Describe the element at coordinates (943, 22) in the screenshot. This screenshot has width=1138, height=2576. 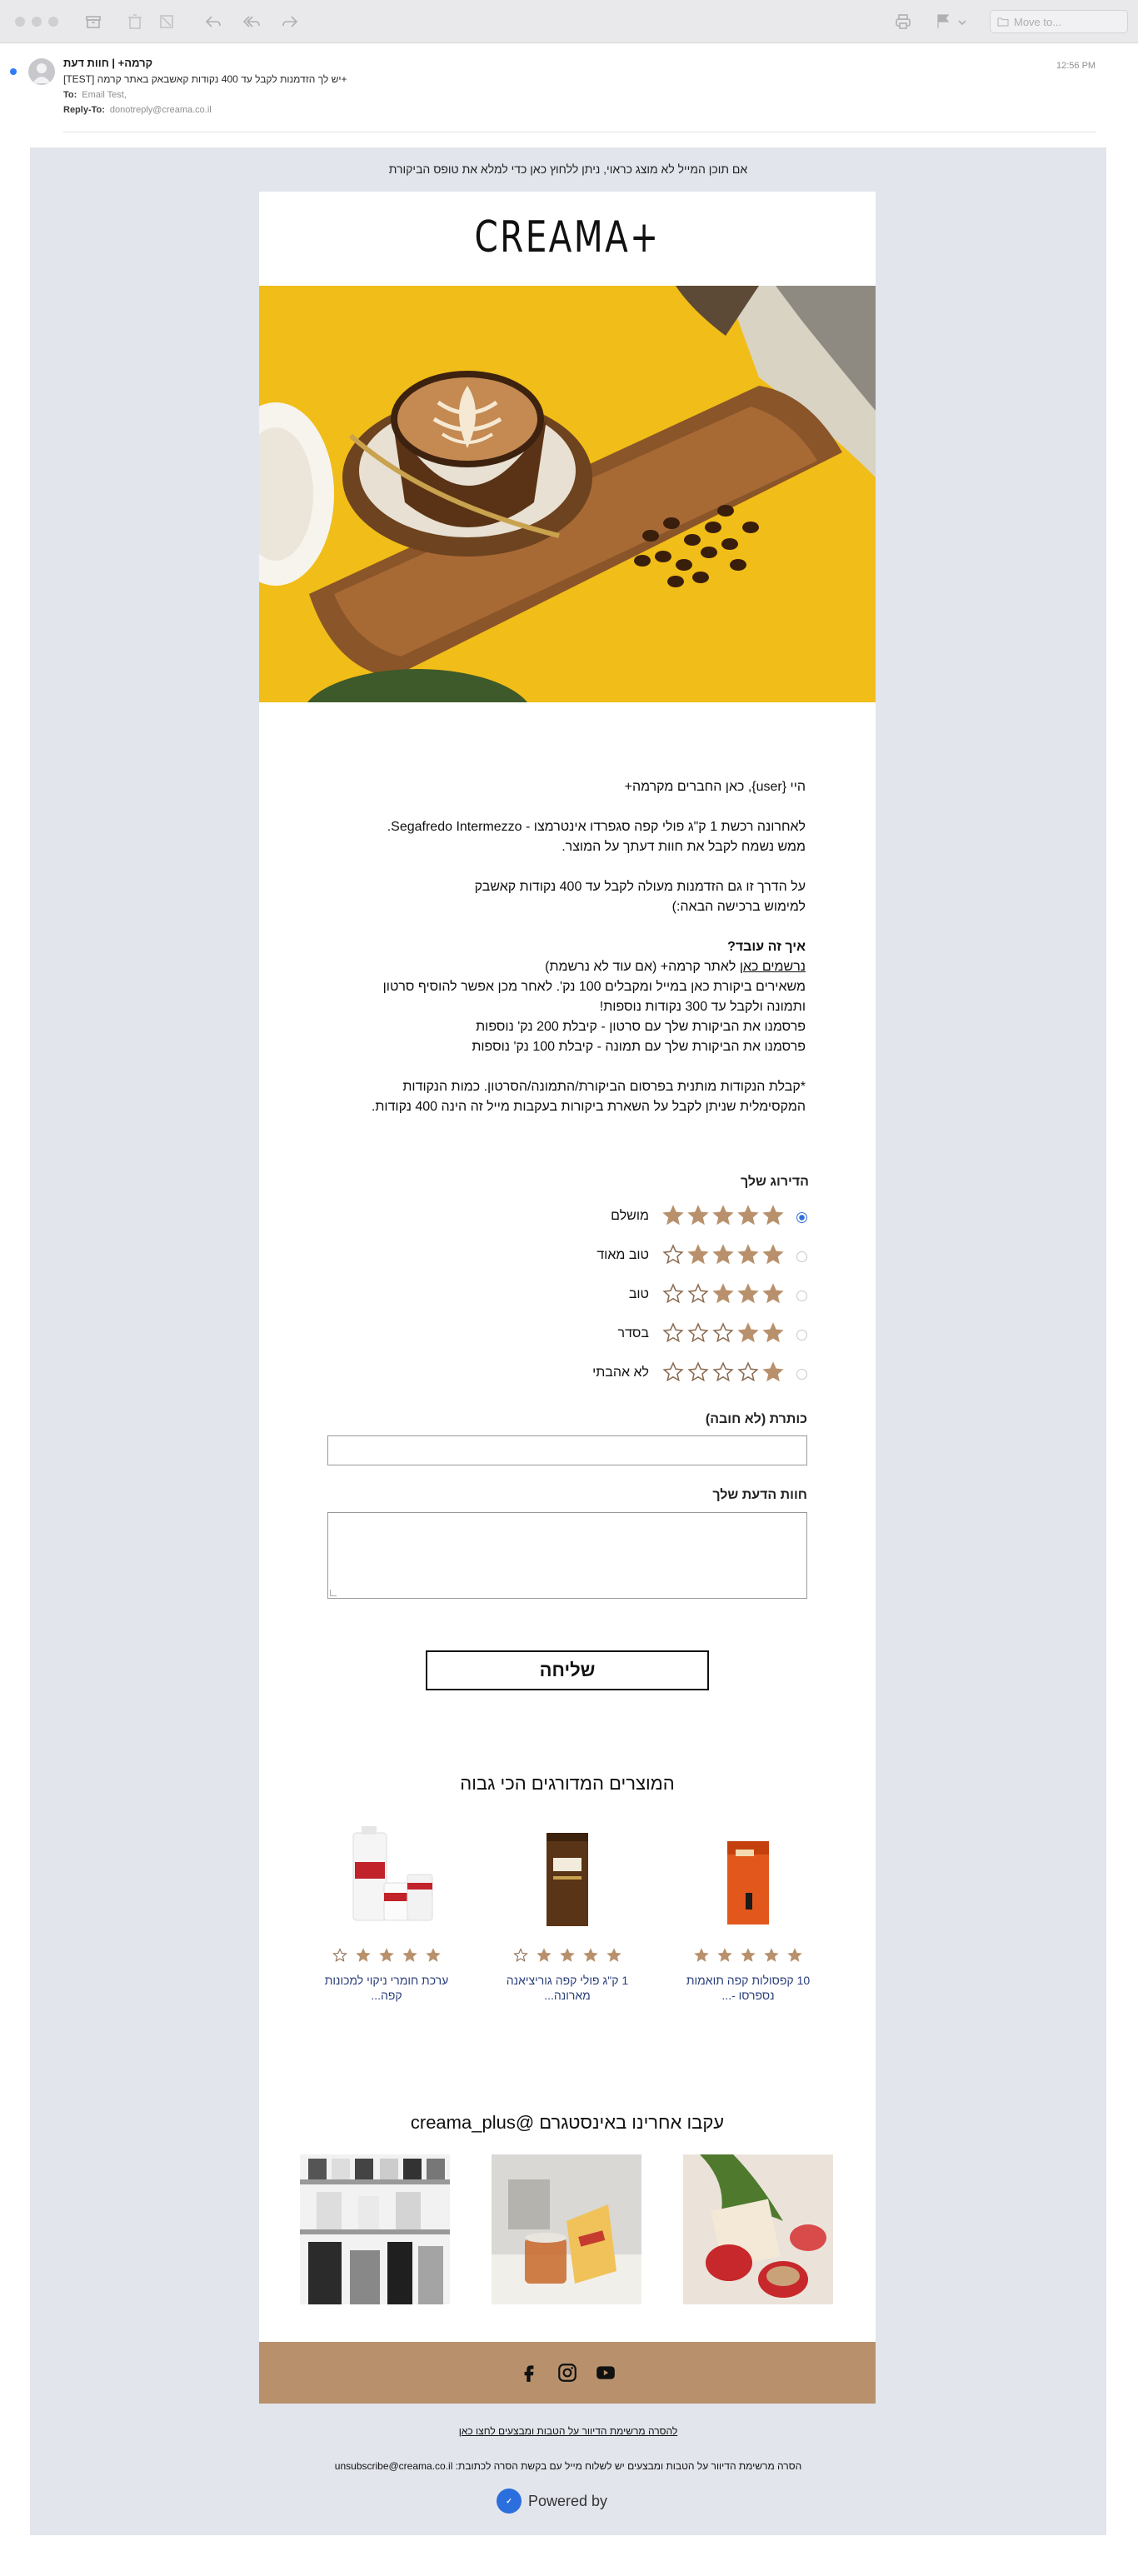
I see `flag-icon` at that location.